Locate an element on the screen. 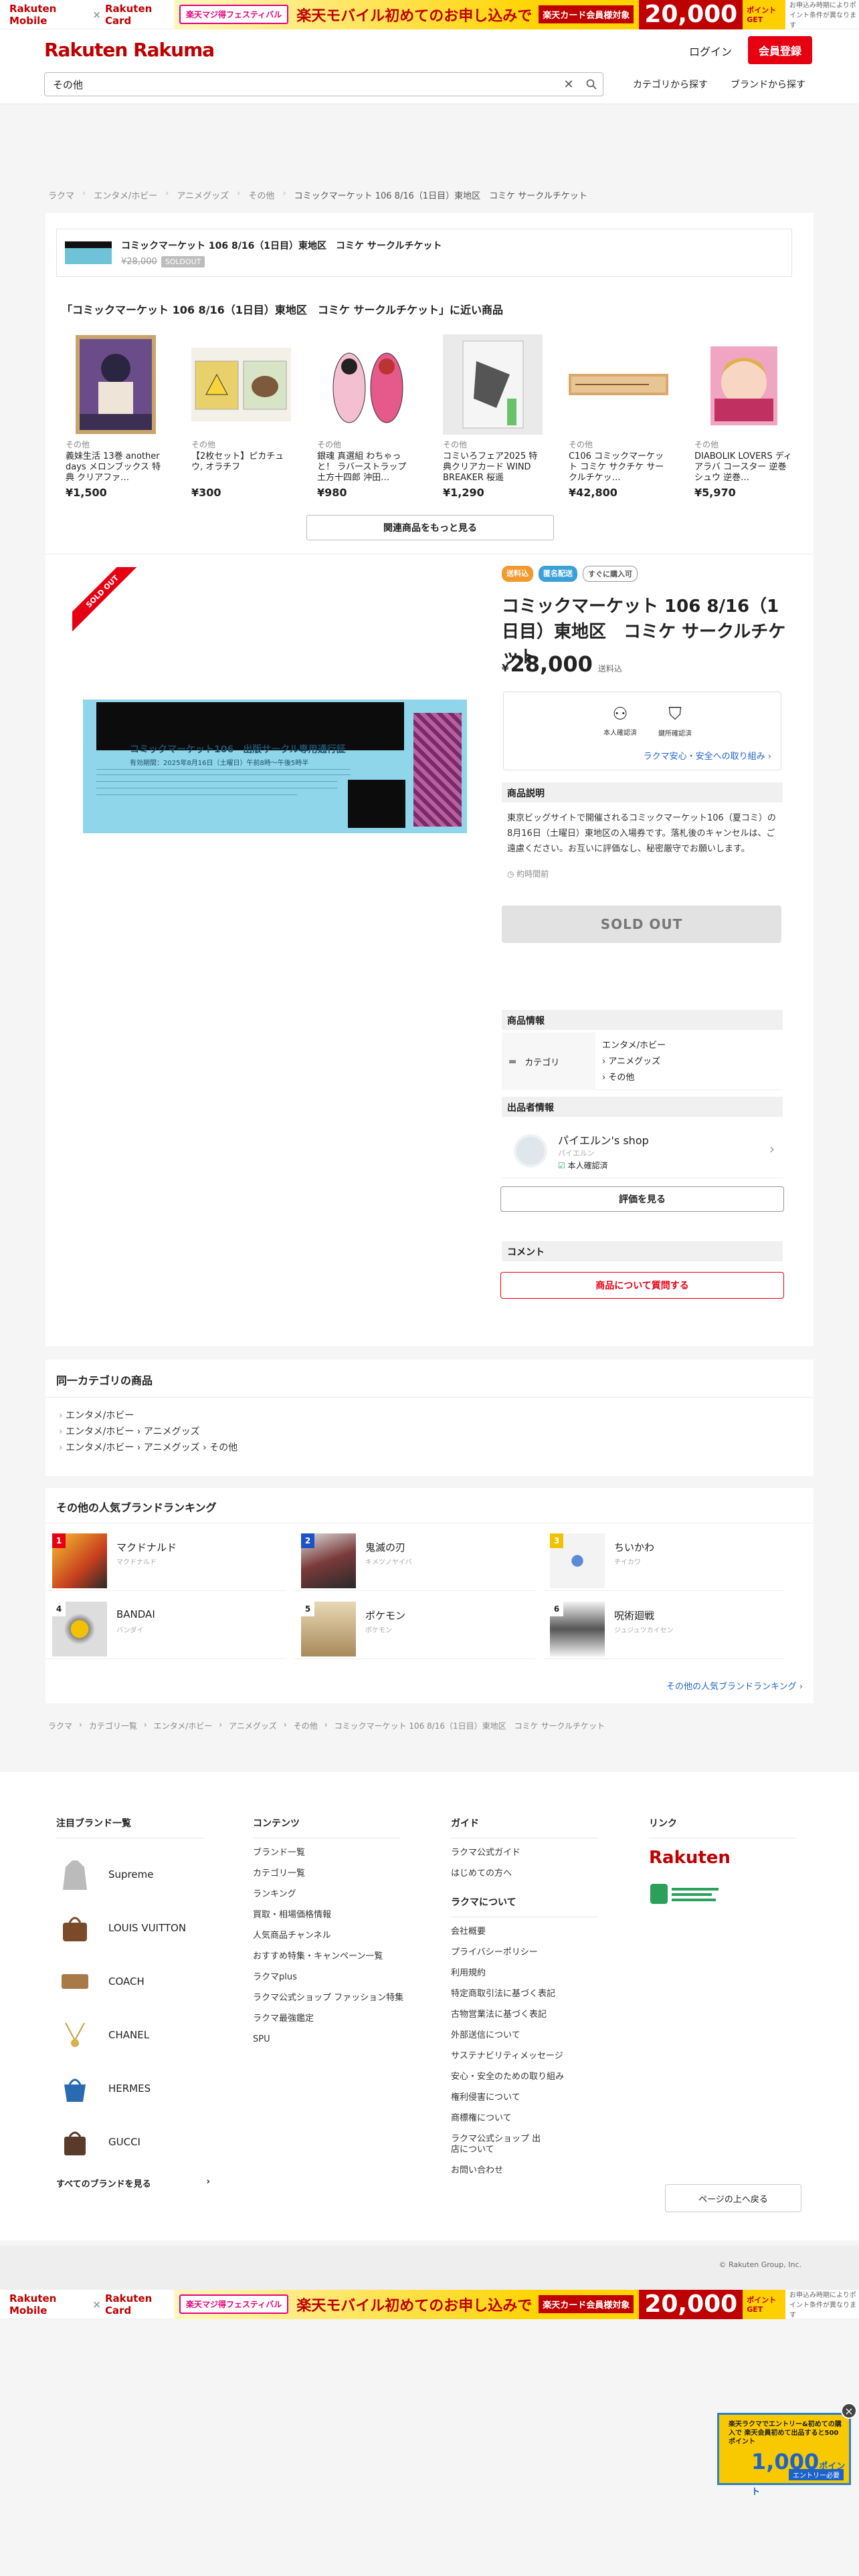 Image resolution: width=859 pixels, height=2576 pixels. footer-link: おすすめ特集・キャンペーン一覧 is located at coordinates (330, 1956).